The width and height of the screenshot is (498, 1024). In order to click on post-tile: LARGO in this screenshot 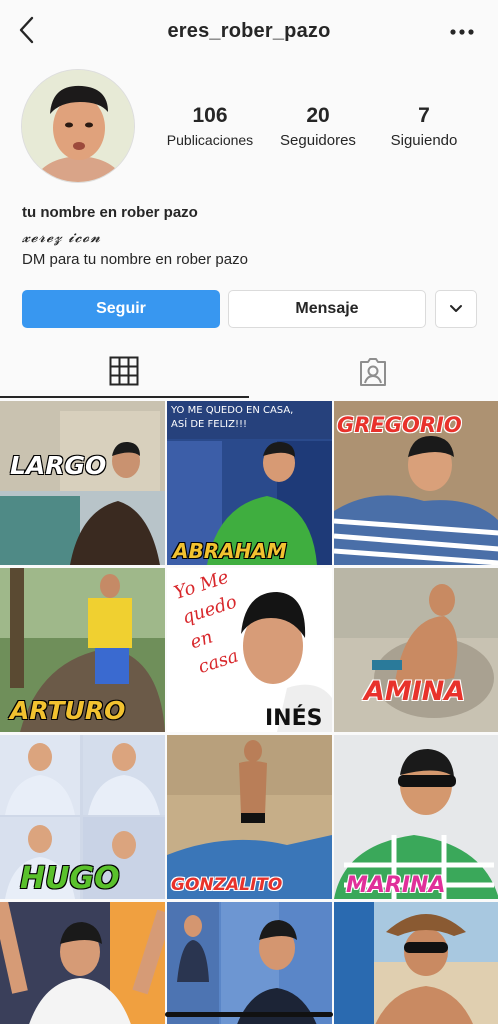, I will do `click(82, 483)`.